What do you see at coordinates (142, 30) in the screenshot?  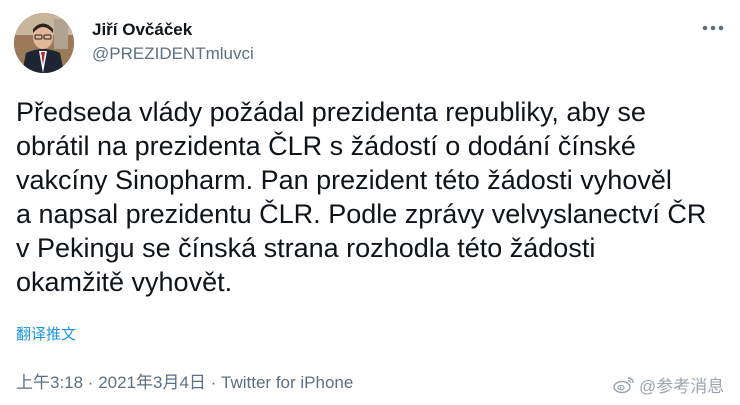 I see `author-name: Jiří Ovčáček` at bounding box center [142, 30].